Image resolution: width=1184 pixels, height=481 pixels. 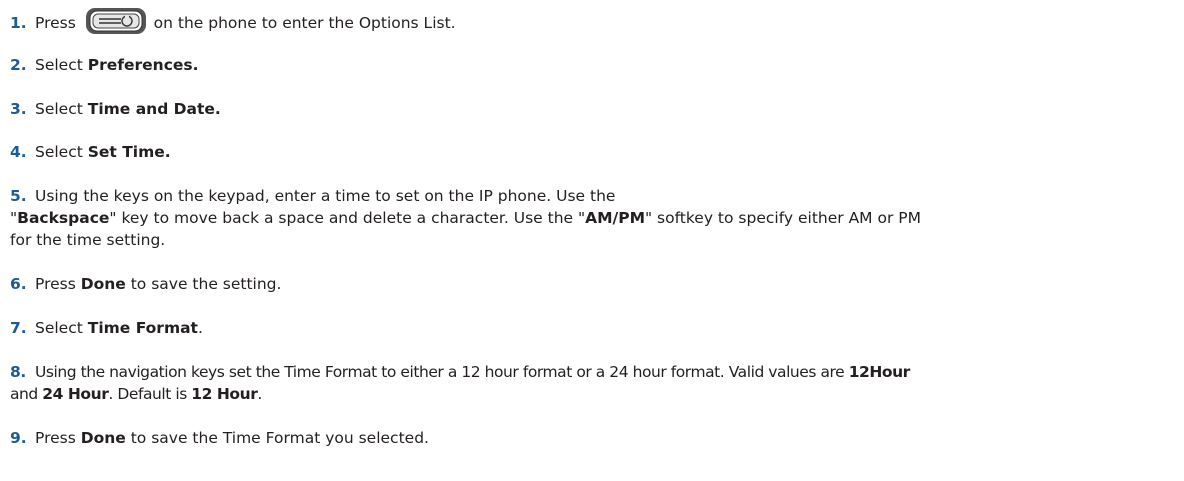 What do you see at coordinates (18, 438) in the screenshot?
I see `step-number: 9.` at bounding box center [18, 438].